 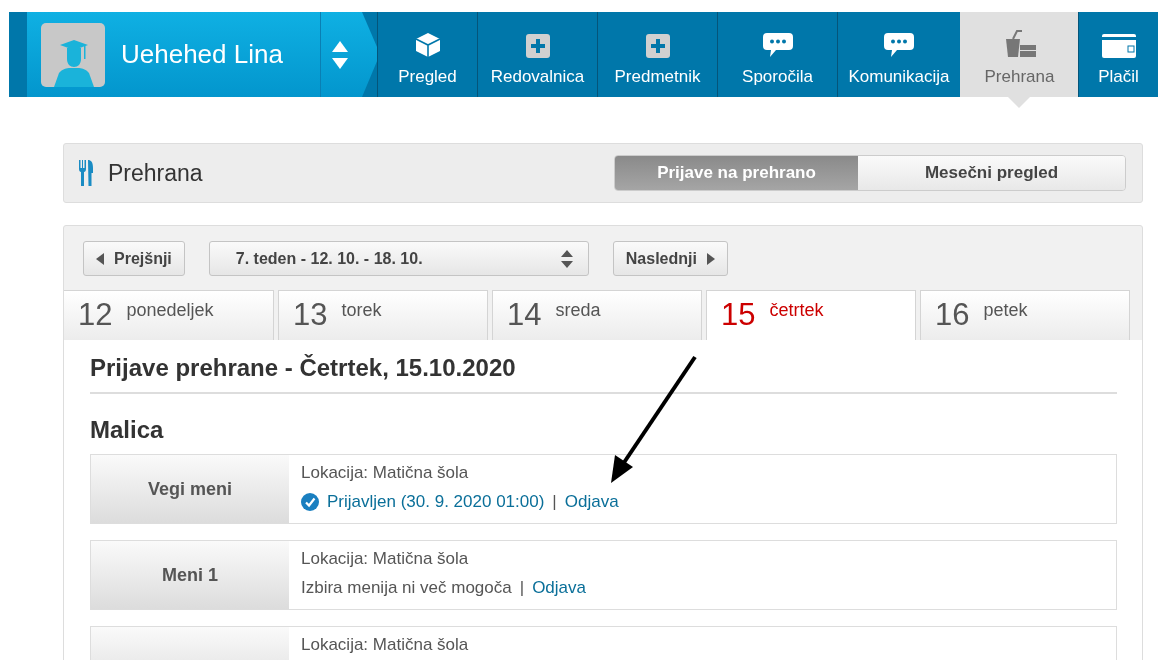 I want to click on nav-tab: Redovalnica, so click(x=537, y=54).